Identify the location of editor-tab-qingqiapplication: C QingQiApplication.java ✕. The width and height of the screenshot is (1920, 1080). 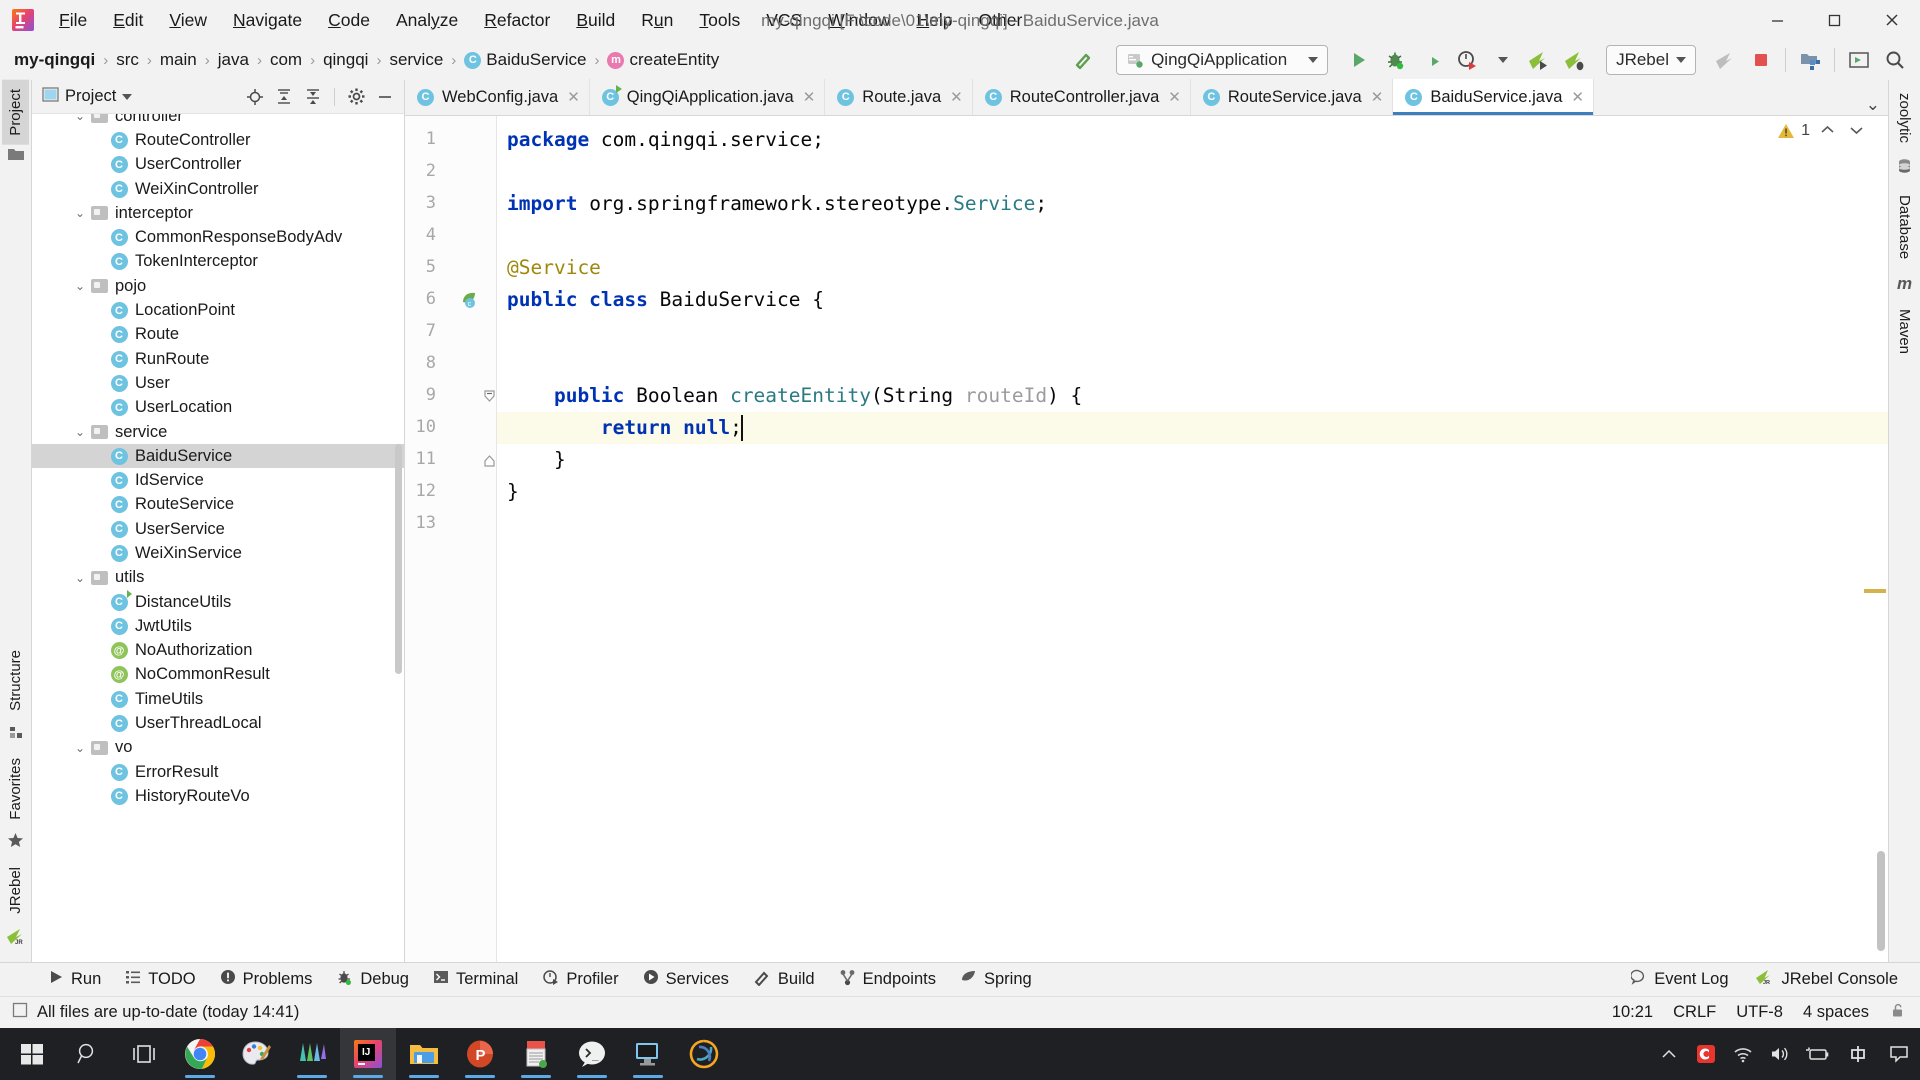
(708, 97).